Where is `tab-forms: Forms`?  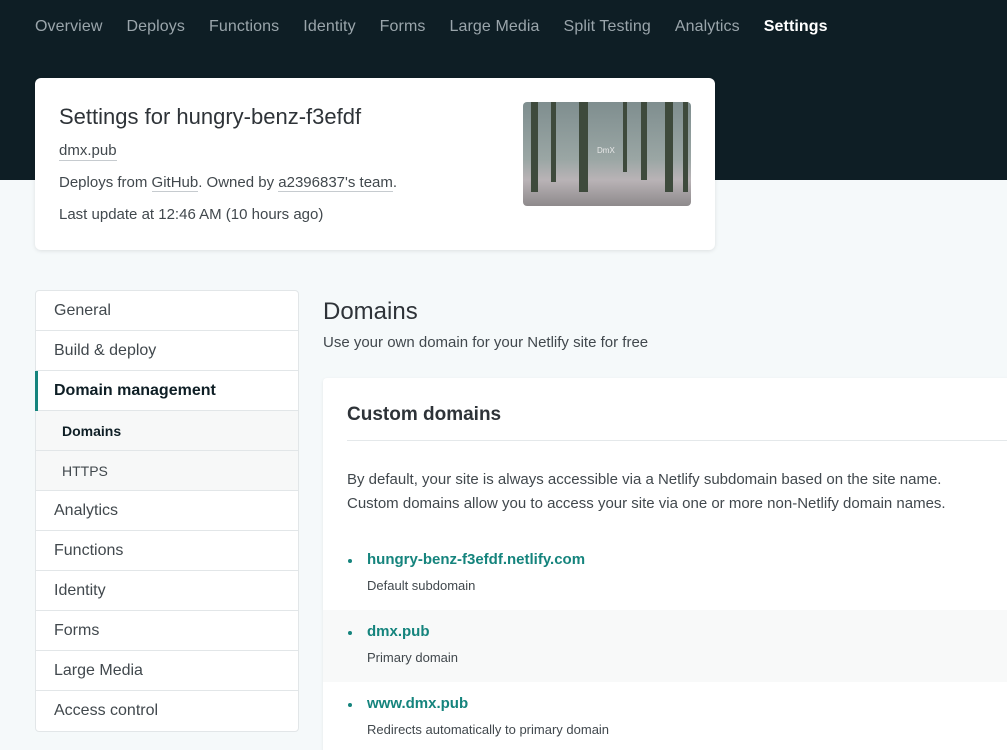
tab-forms: Forms is located at coordinates (403, 27).